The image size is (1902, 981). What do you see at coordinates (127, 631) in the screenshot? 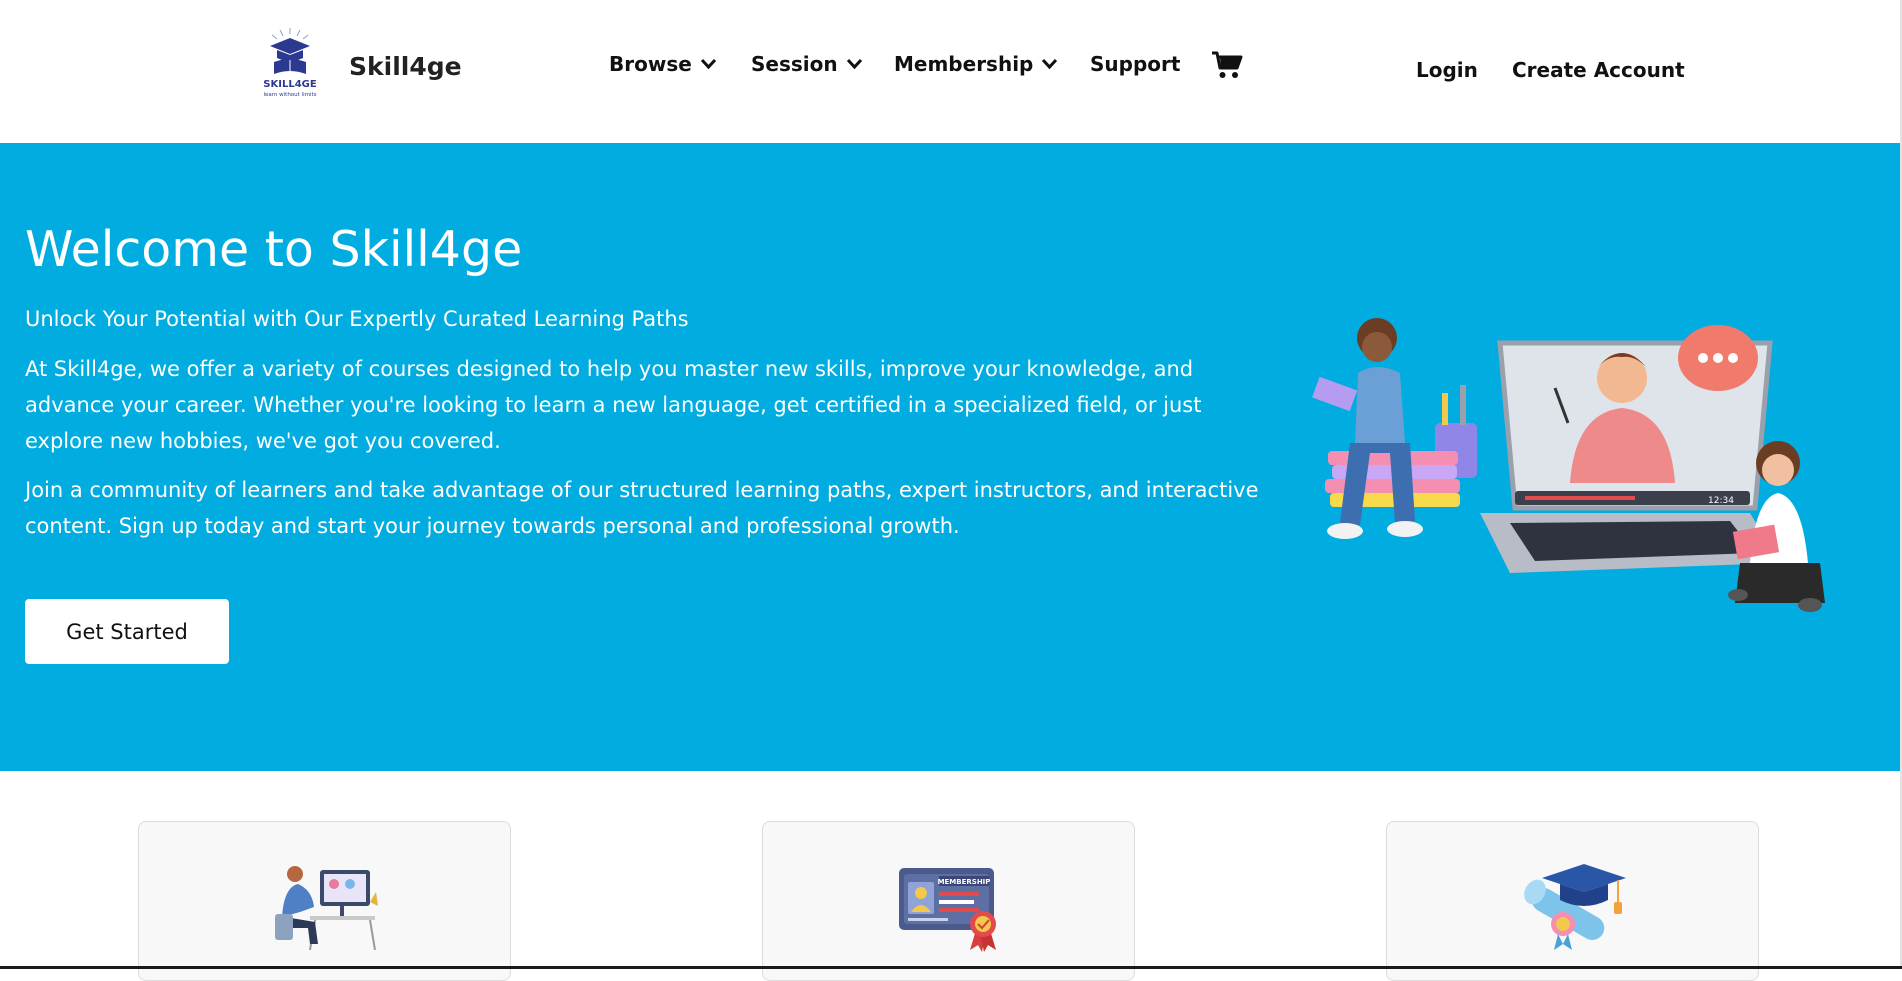
I see `get-started-button: Get Started` at bounding box center [127, 631].